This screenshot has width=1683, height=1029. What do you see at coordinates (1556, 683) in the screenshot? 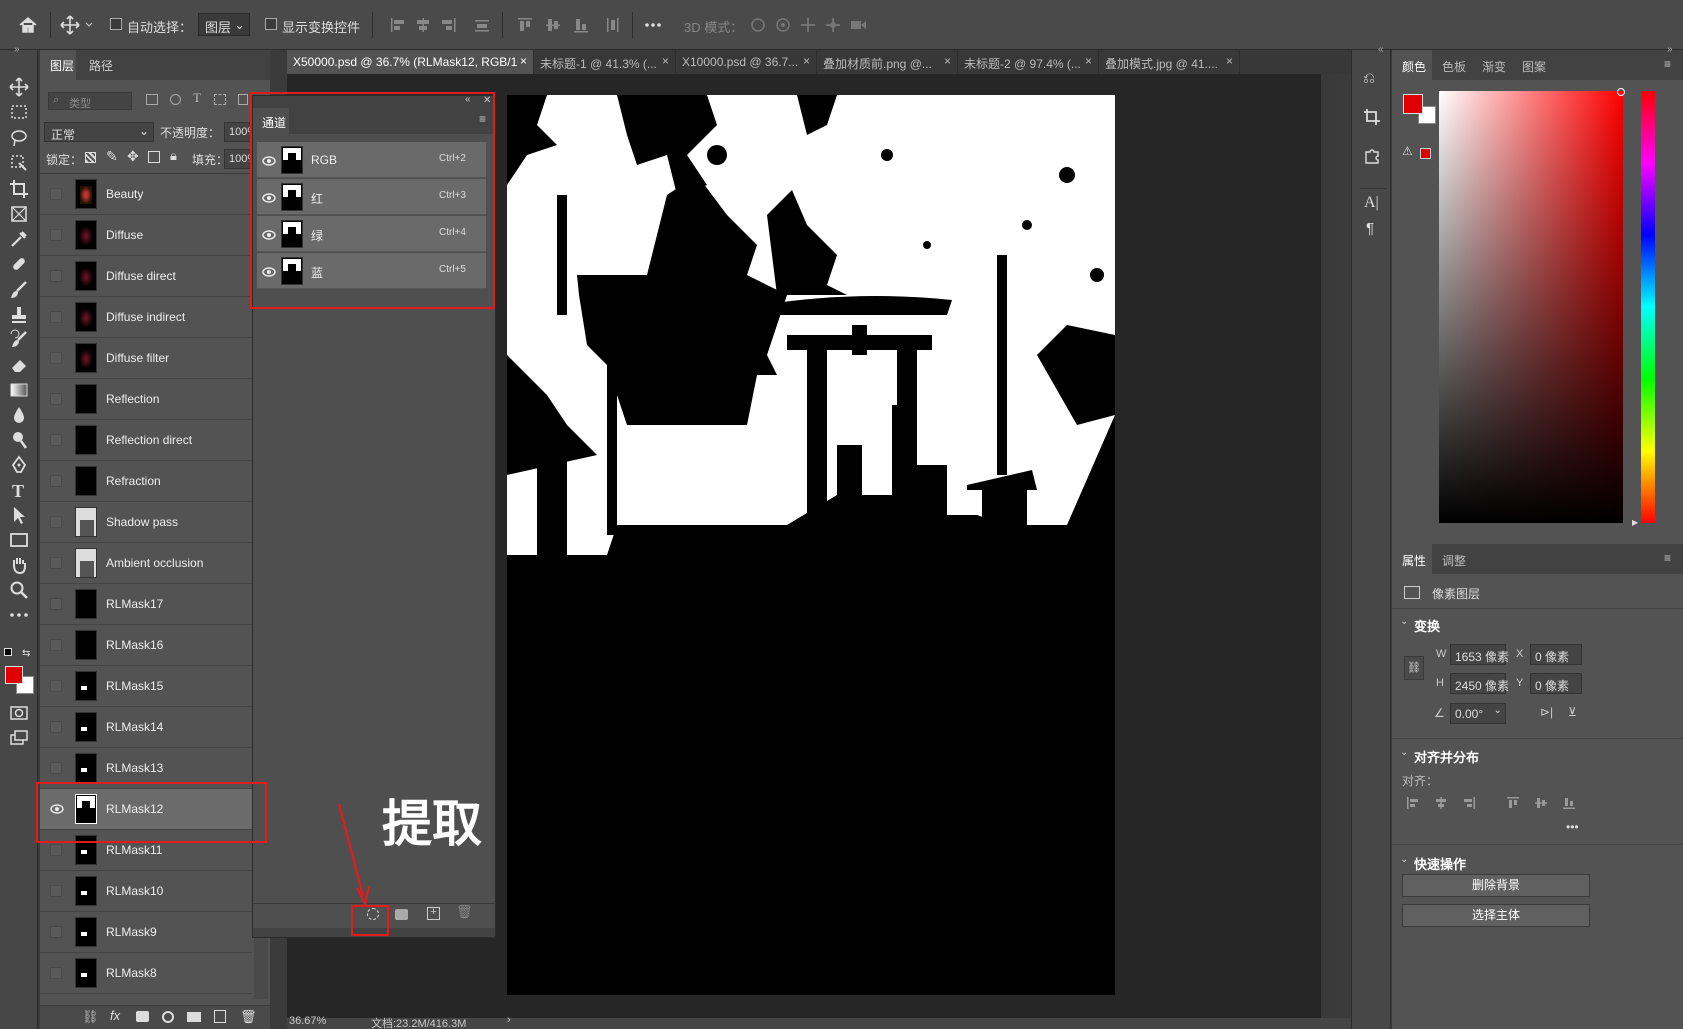
I see `y-input: 0 像素` at bounding box center [1556, 683].